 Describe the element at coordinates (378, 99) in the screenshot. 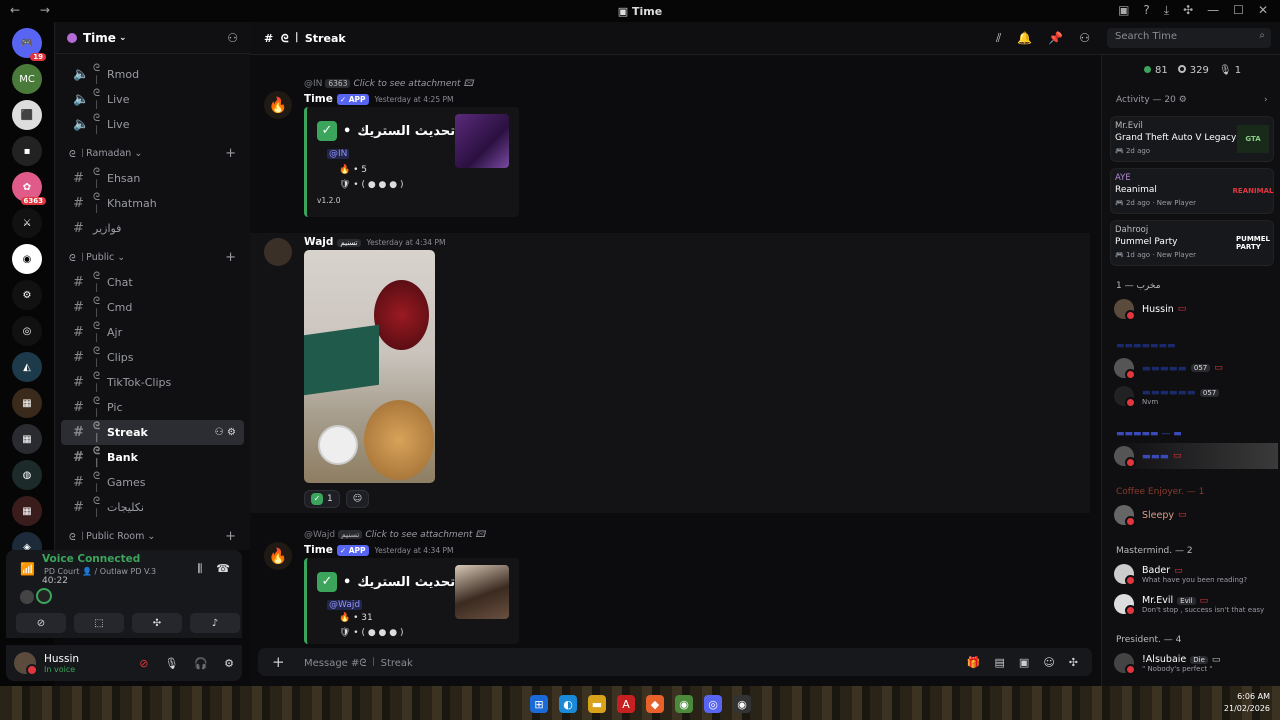

I see `message-author: Time ✓ APP Yesterday at 4:25 PM` at that location.